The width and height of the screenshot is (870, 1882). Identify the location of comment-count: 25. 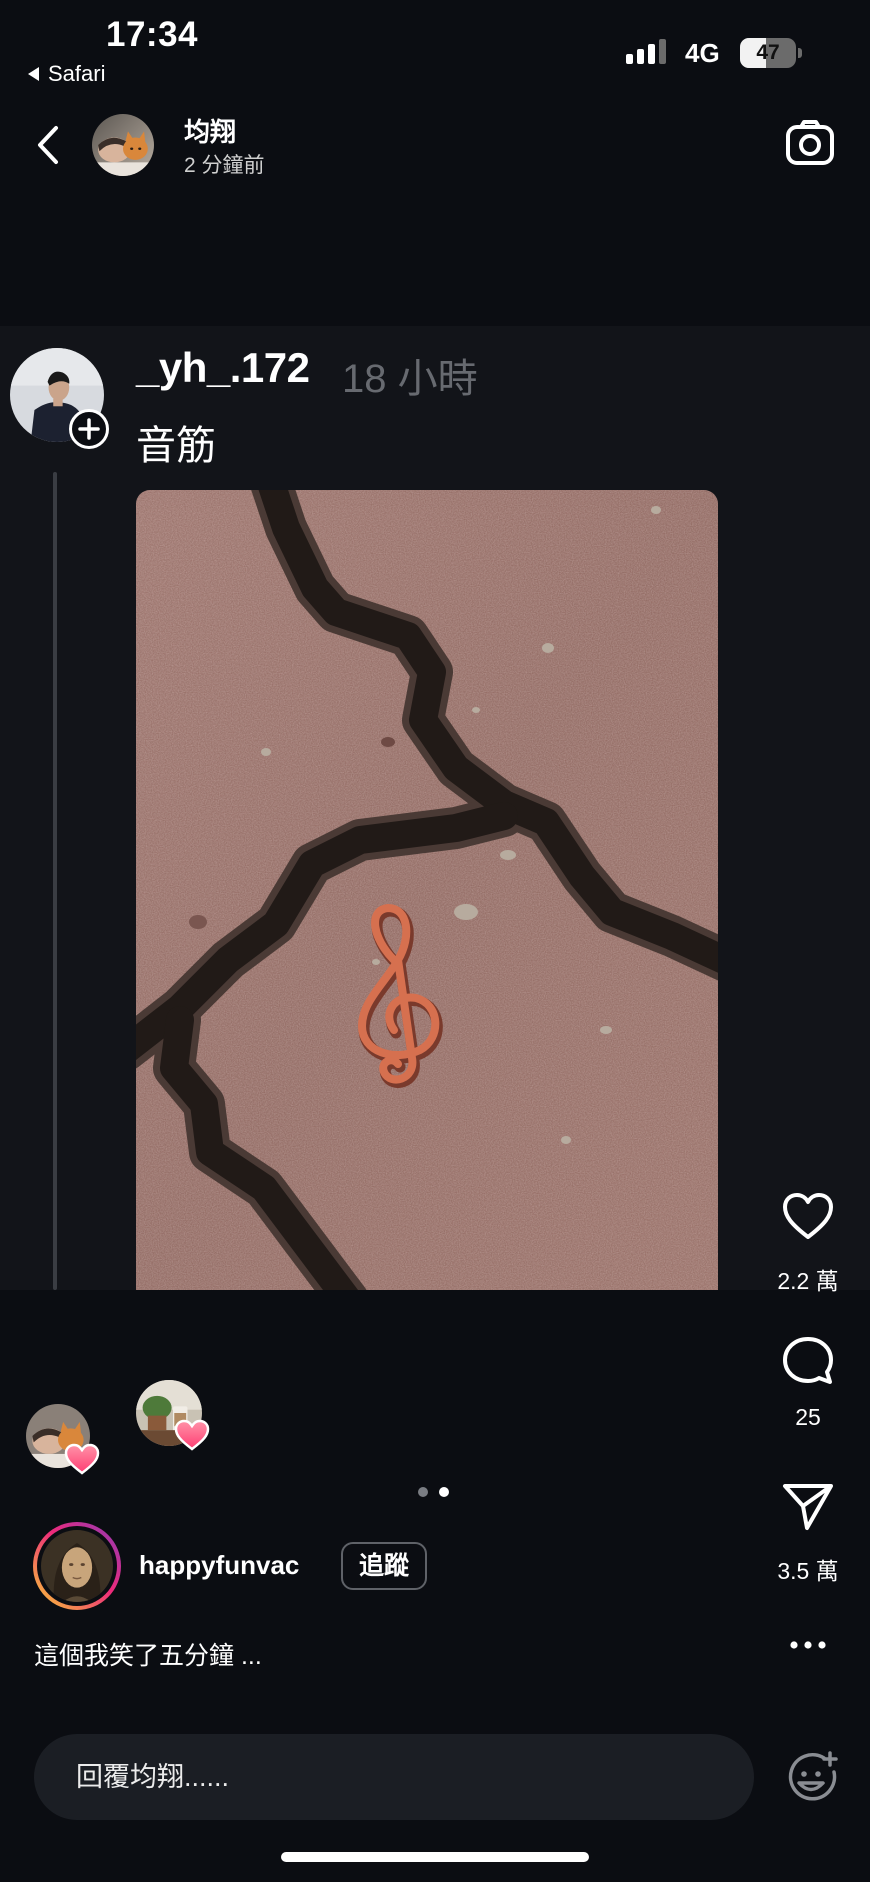
(808, 1417).